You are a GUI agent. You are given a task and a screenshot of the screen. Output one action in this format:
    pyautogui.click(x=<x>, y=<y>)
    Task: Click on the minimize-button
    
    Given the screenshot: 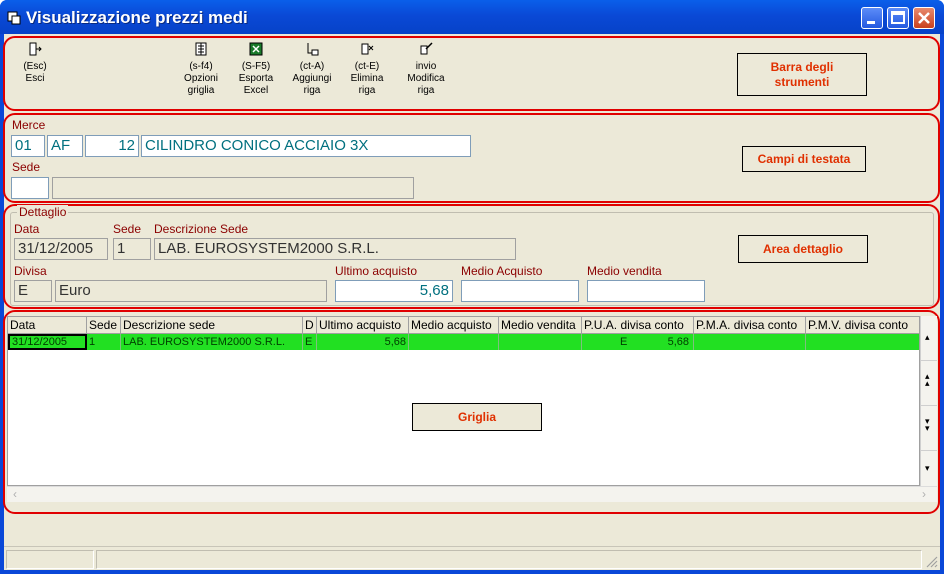 What is the action you would take?
    pyautogui.click(x=872, y=18)
    